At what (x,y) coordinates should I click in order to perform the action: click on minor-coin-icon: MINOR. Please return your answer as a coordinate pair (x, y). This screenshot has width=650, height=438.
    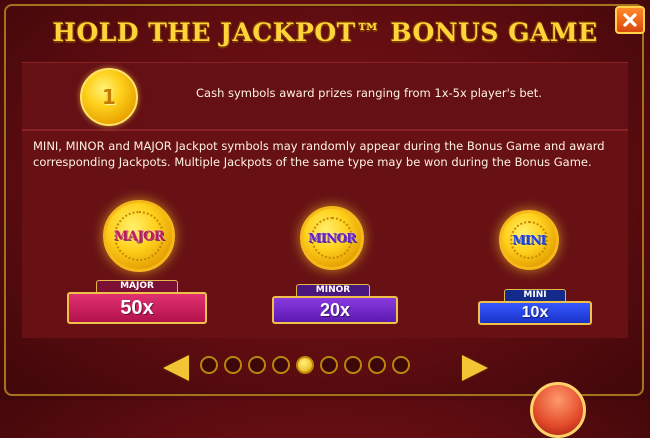
    Looking at the image, I should click on (332, 238).